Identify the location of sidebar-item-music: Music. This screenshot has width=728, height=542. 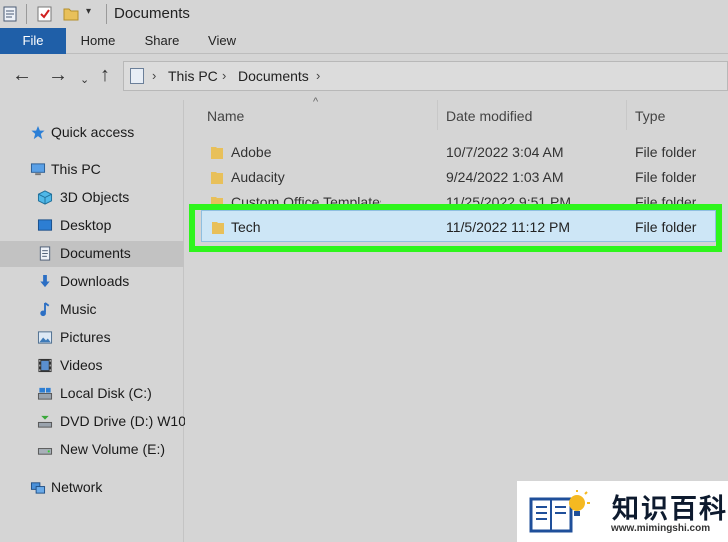
(92, 310).